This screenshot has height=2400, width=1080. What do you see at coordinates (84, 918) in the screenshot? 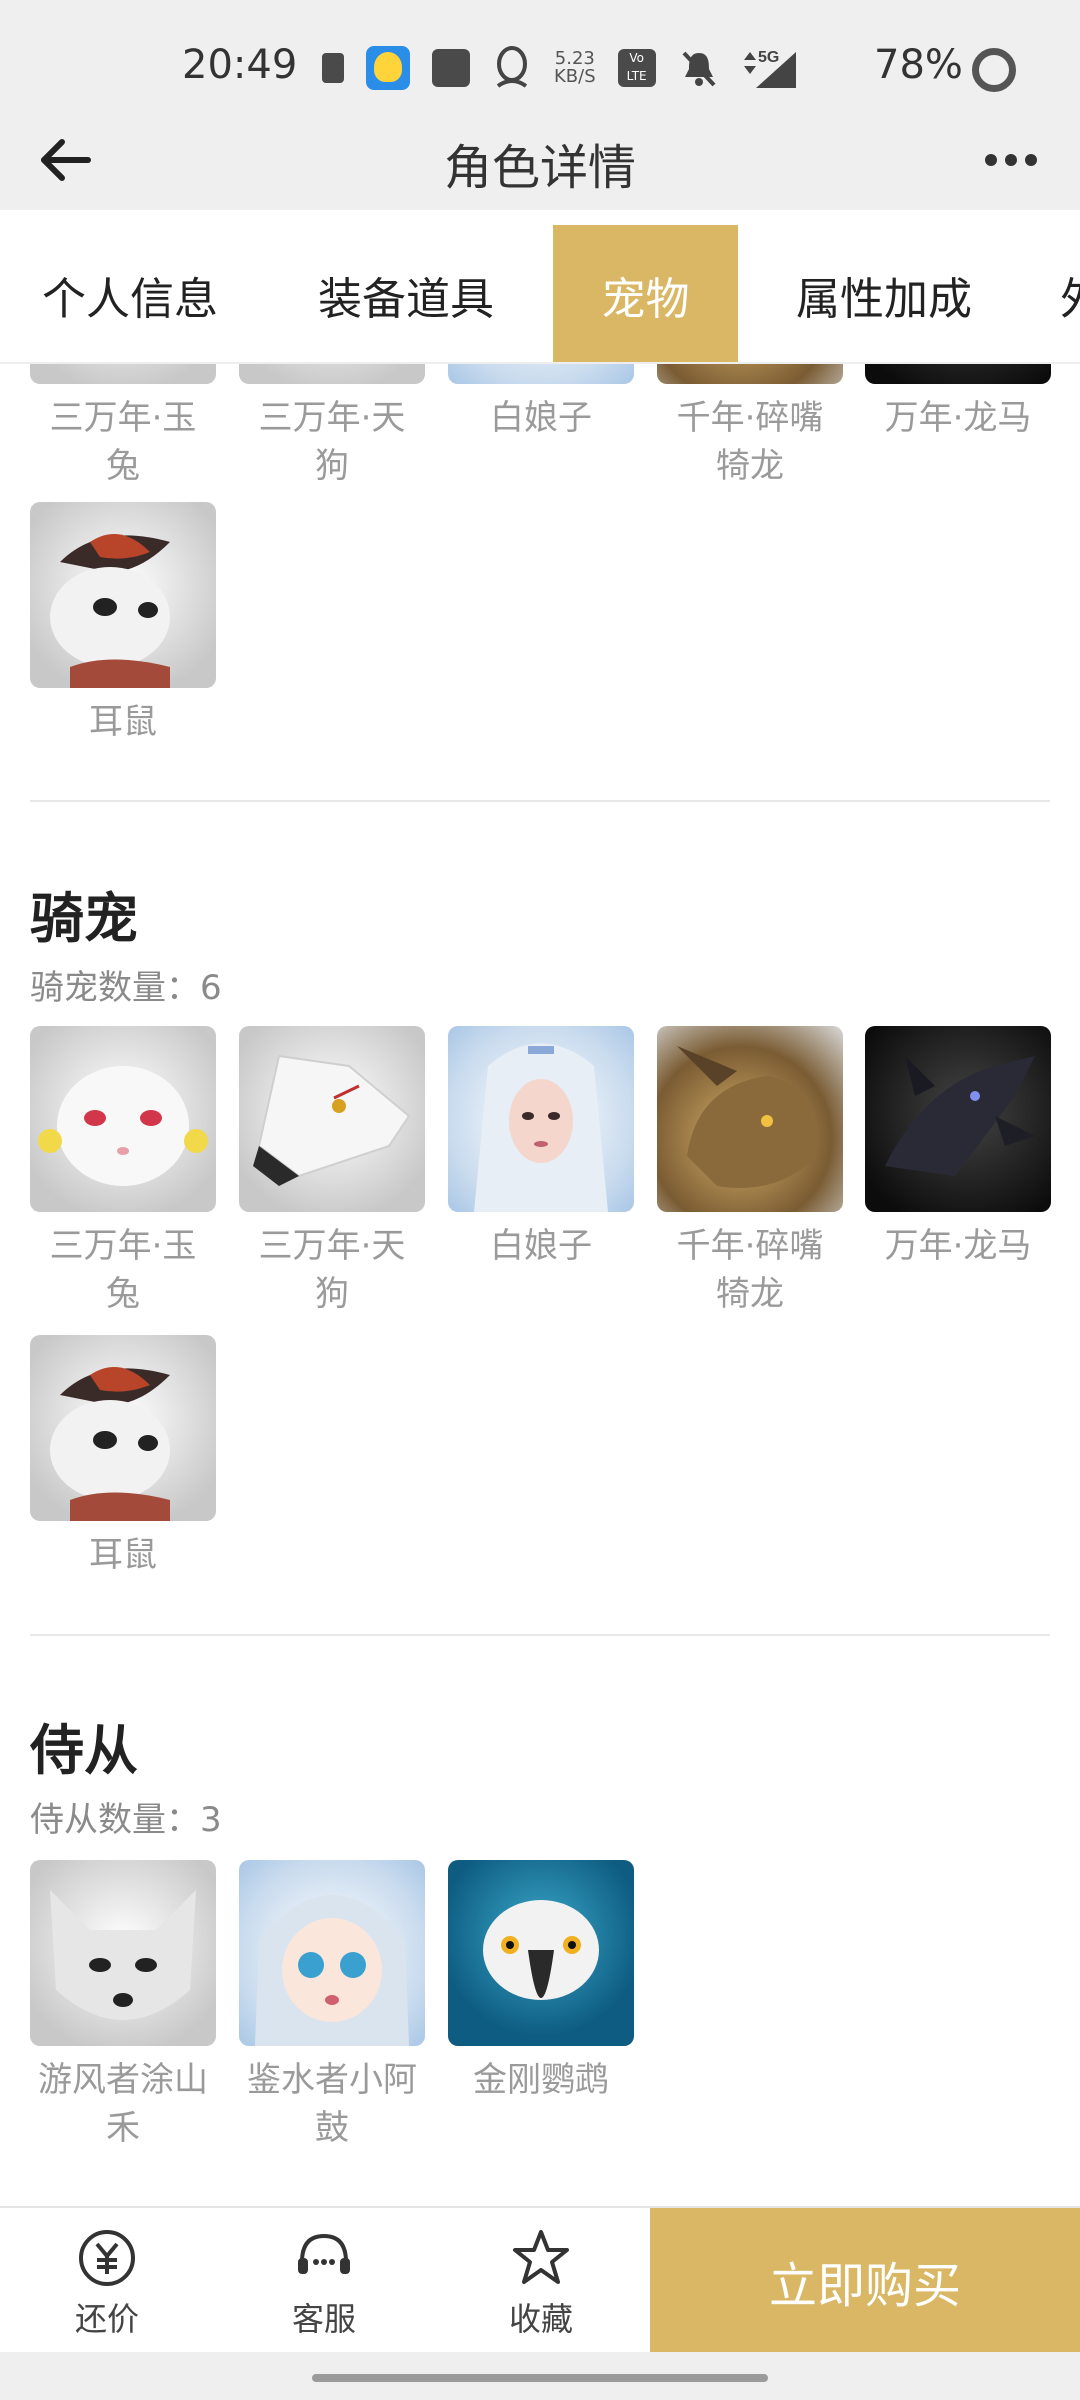
I see `mount-section-title: 骑宠` at bounding box center [84, 918].